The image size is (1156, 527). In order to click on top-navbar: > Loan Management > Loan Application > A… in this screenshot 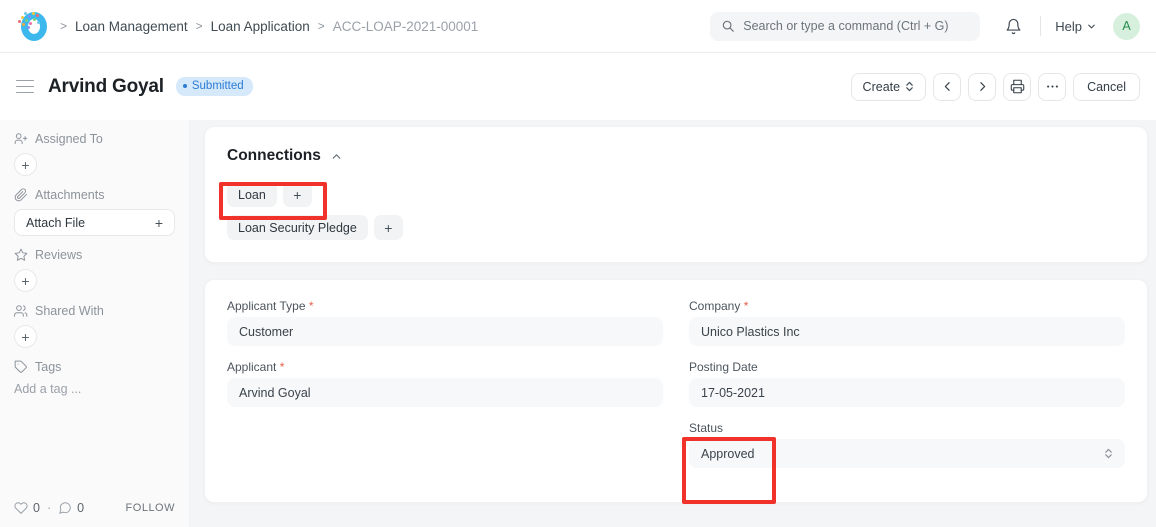, I will do `click(578, 26)`.